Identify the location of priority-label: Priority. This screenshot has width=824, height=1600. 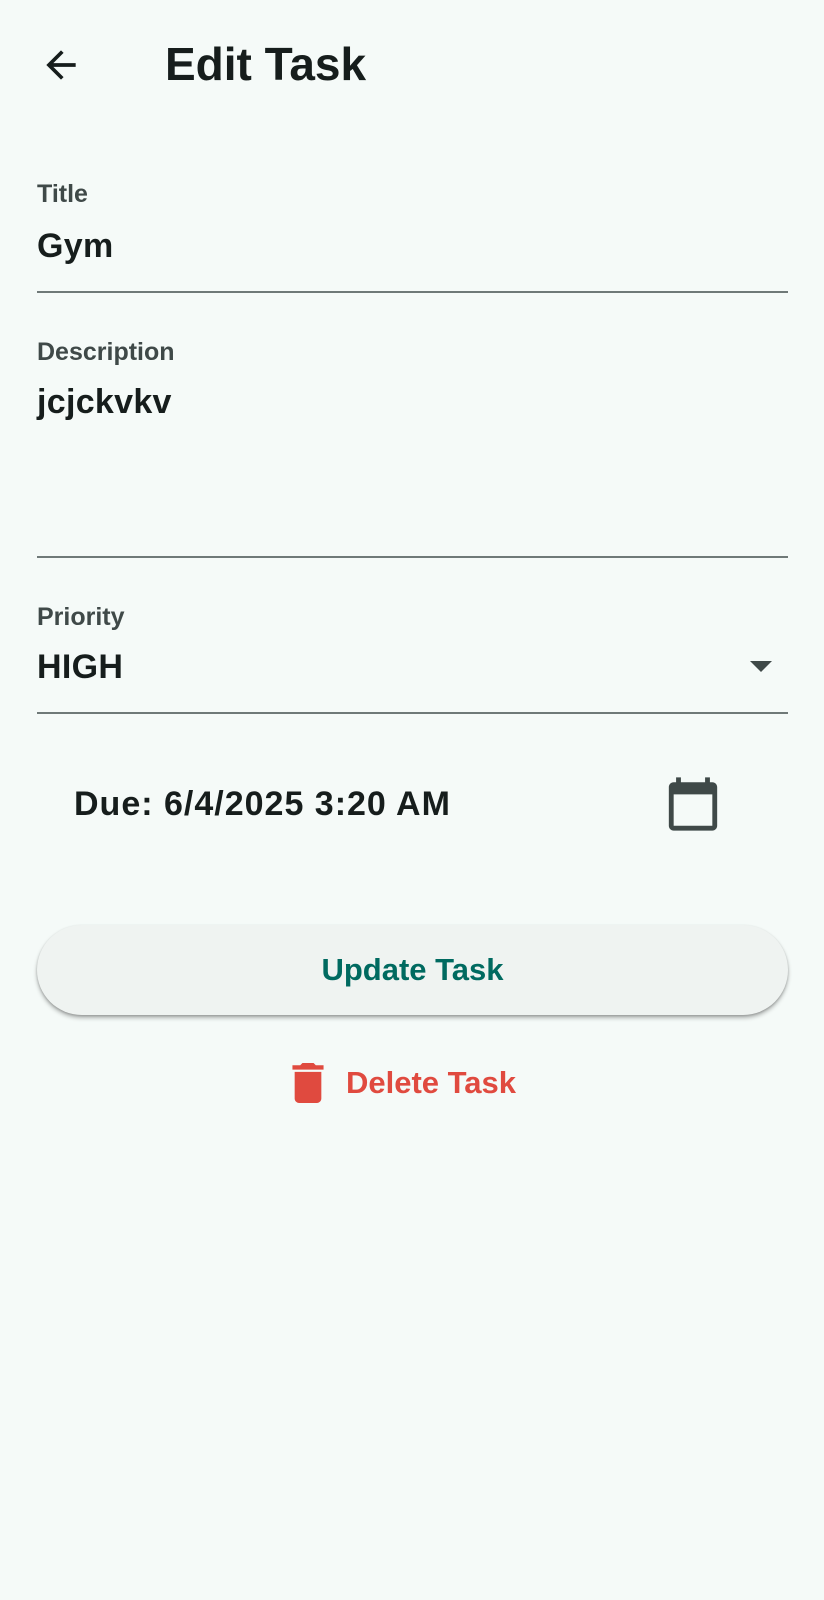
(81, 617).